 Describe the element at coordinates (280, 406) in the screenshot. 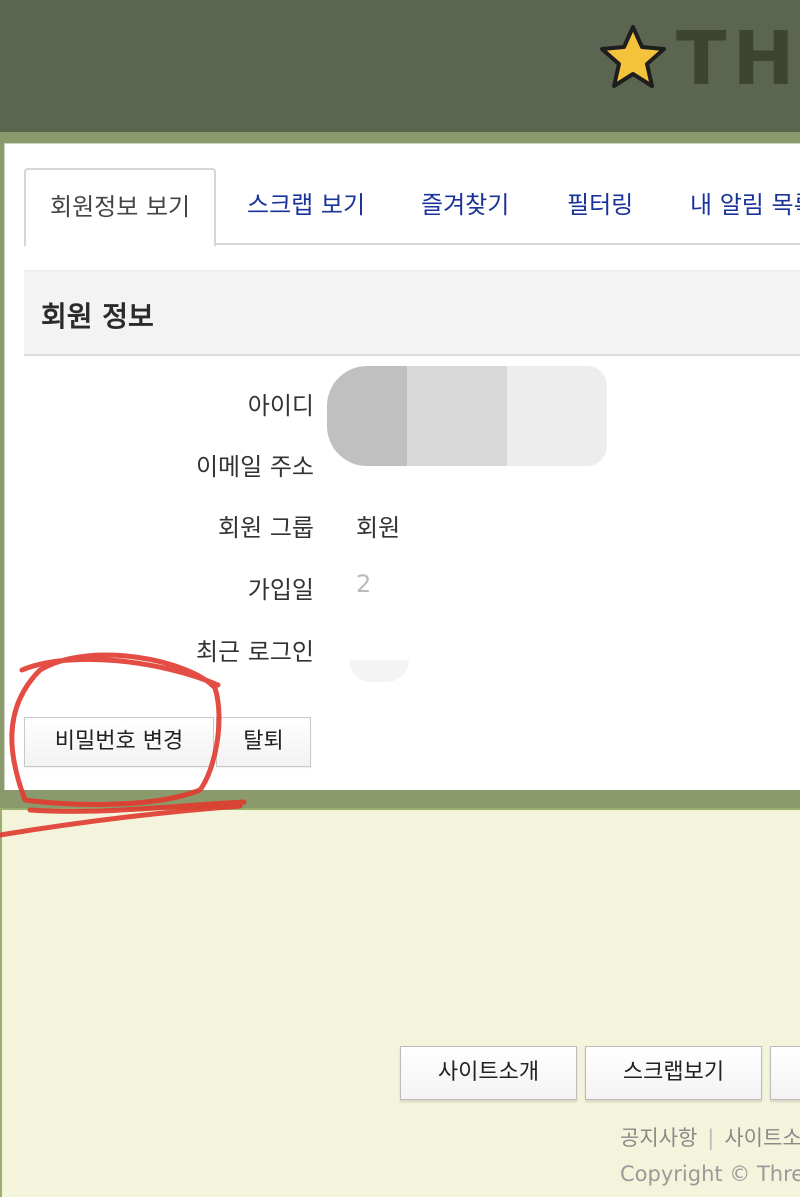

I see `field-label-id: 아이디` at that location.